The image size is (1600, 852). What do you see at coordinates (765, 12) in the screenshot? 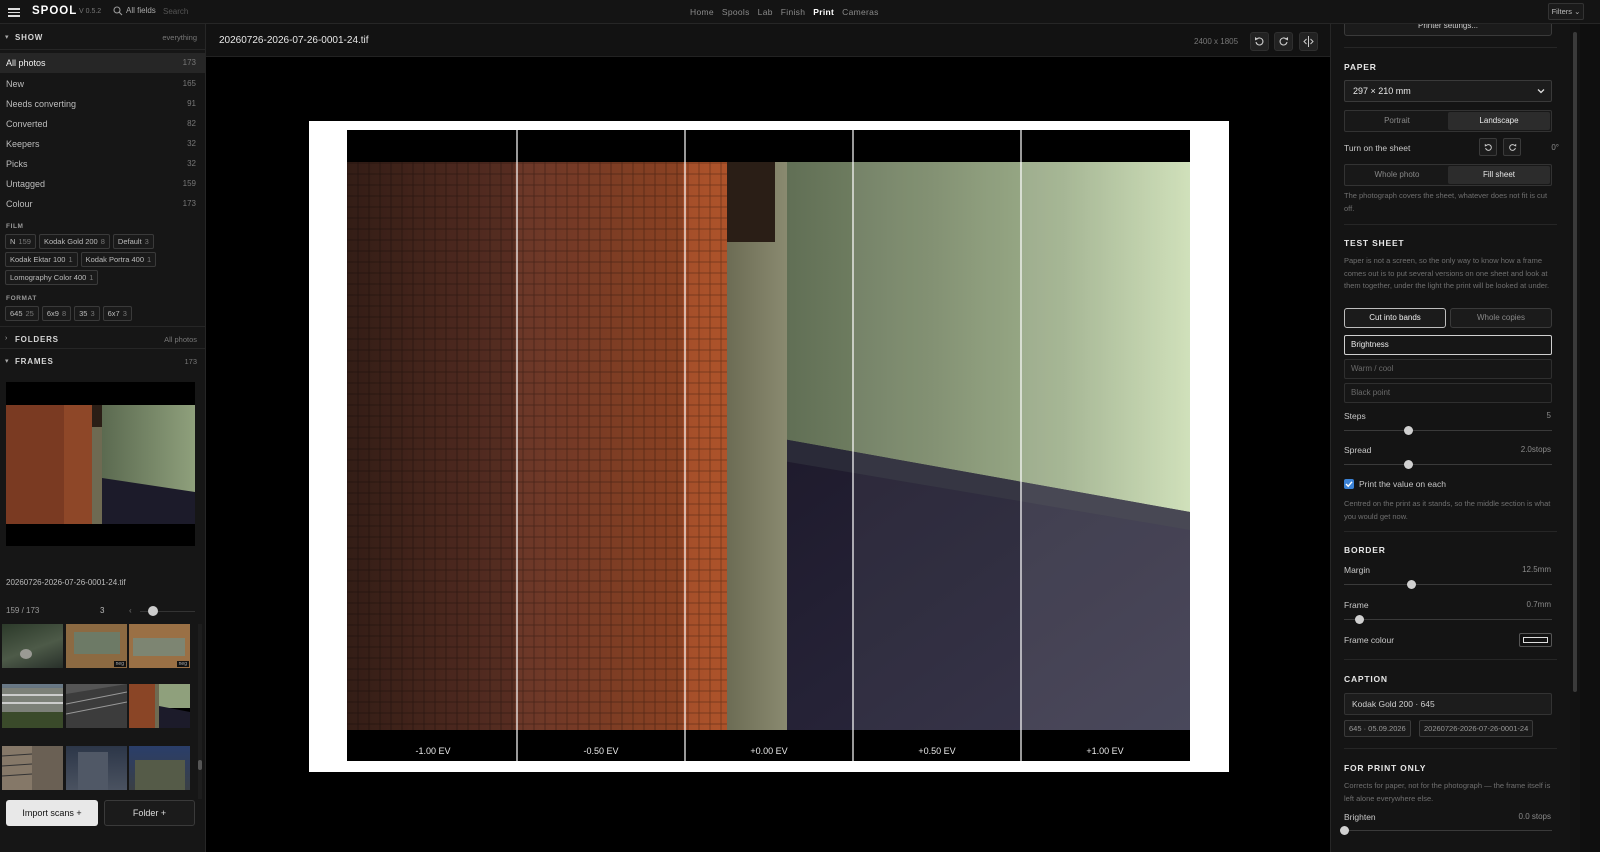
I see `nav-lab: Lab` at bounding box center [765, 12].